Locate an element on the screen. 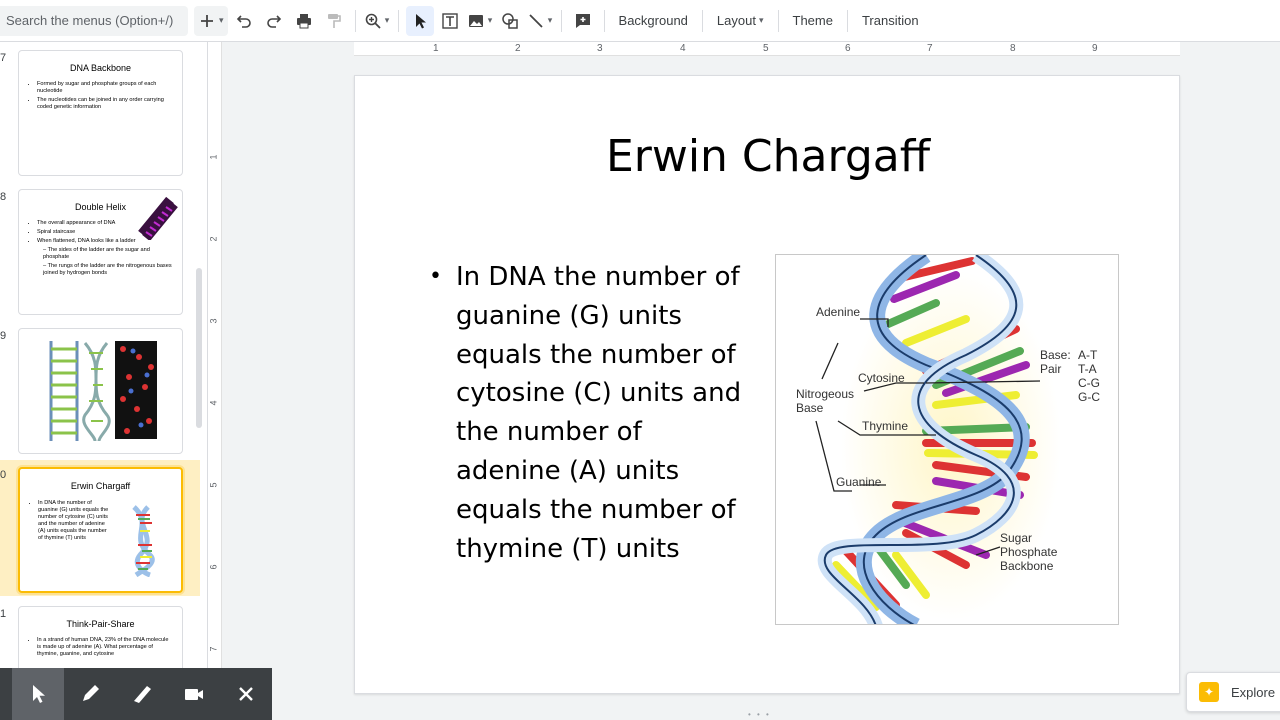 The height and width of the screenshot is (720, 1280). slide-number: 0 is located at coordinates (3, 475).